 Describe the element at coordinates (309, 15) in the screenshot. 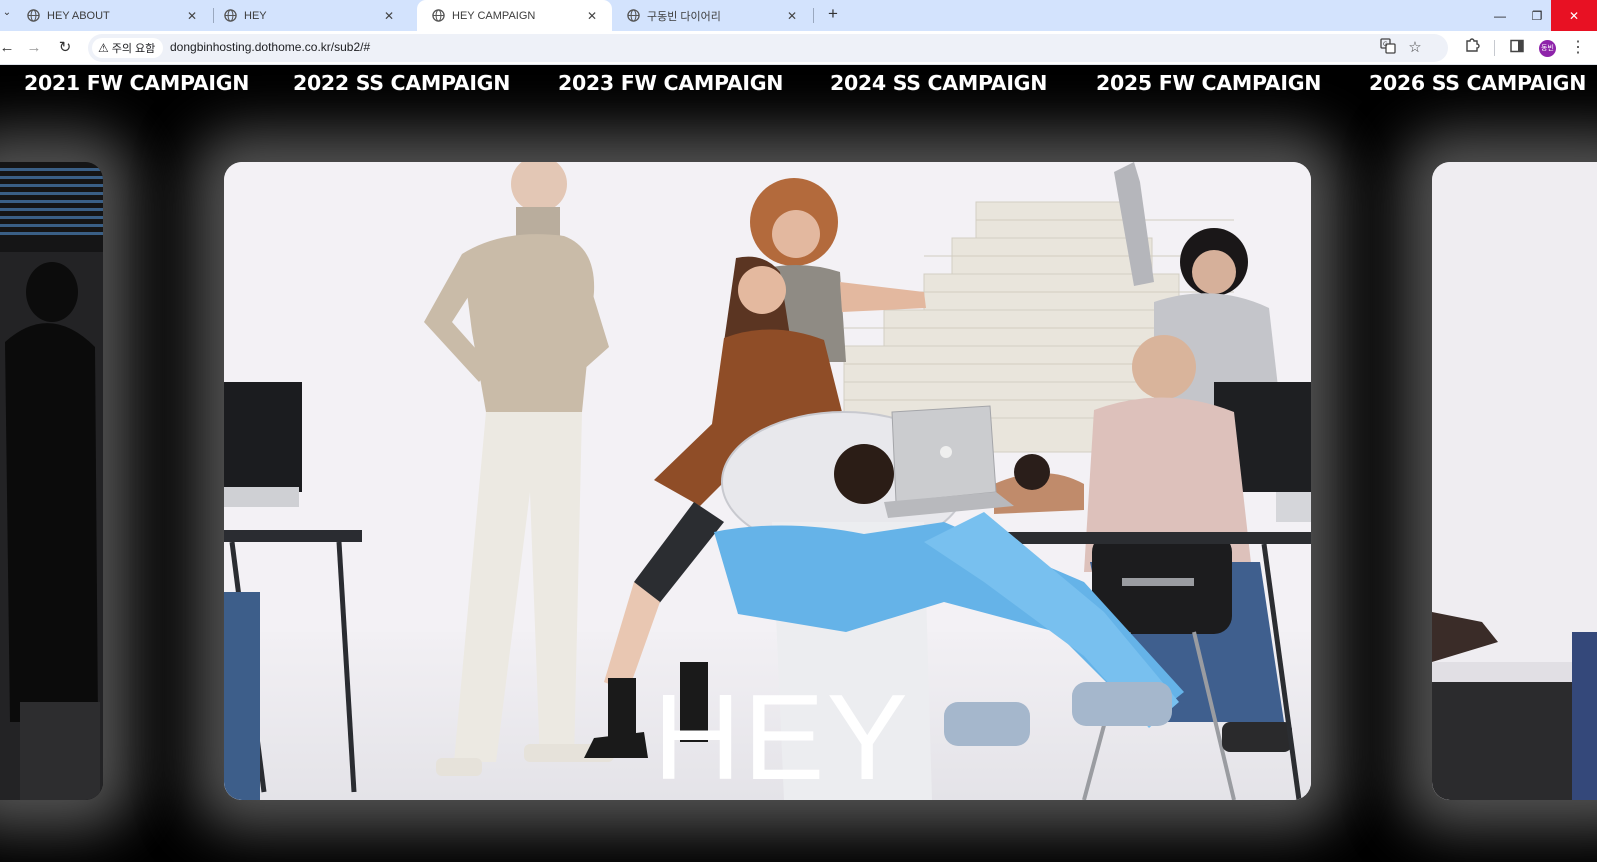

I see `tab-hey: HEY ✕` at that location.